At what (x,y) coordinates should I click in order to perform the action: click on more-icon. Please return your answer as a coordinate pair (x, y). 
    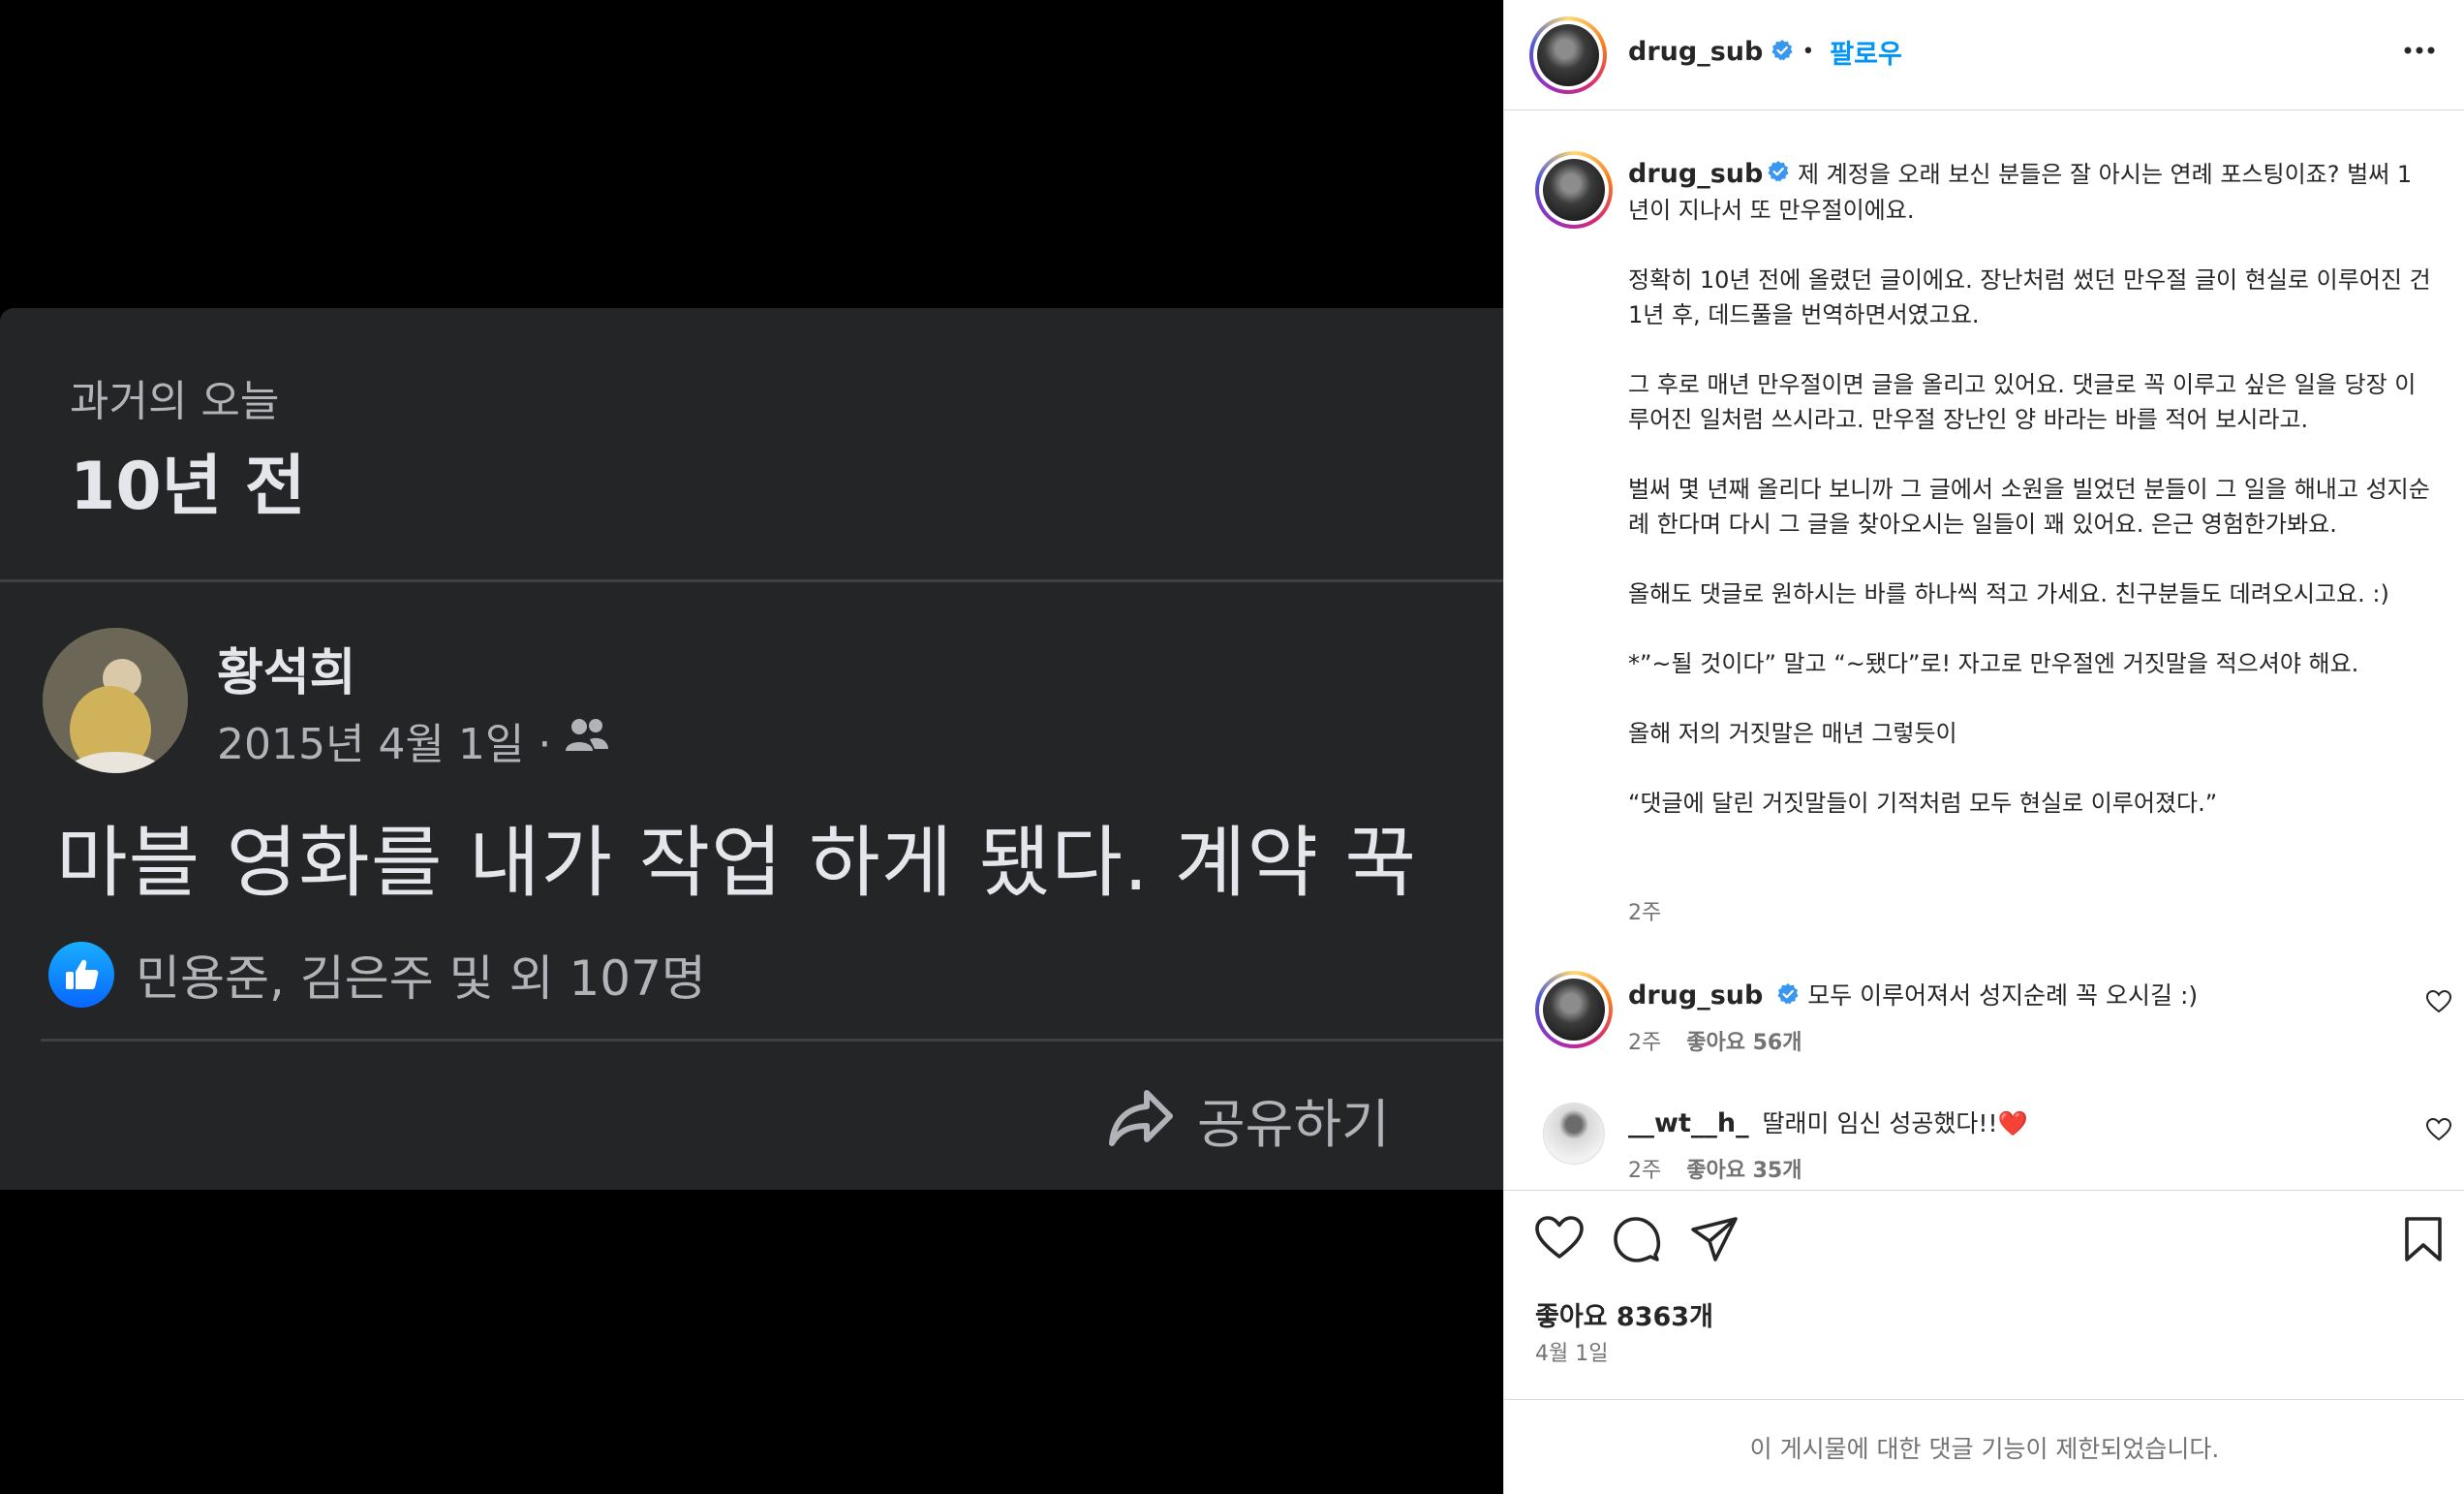
    Looking at the image, I should click on (2419, 50).